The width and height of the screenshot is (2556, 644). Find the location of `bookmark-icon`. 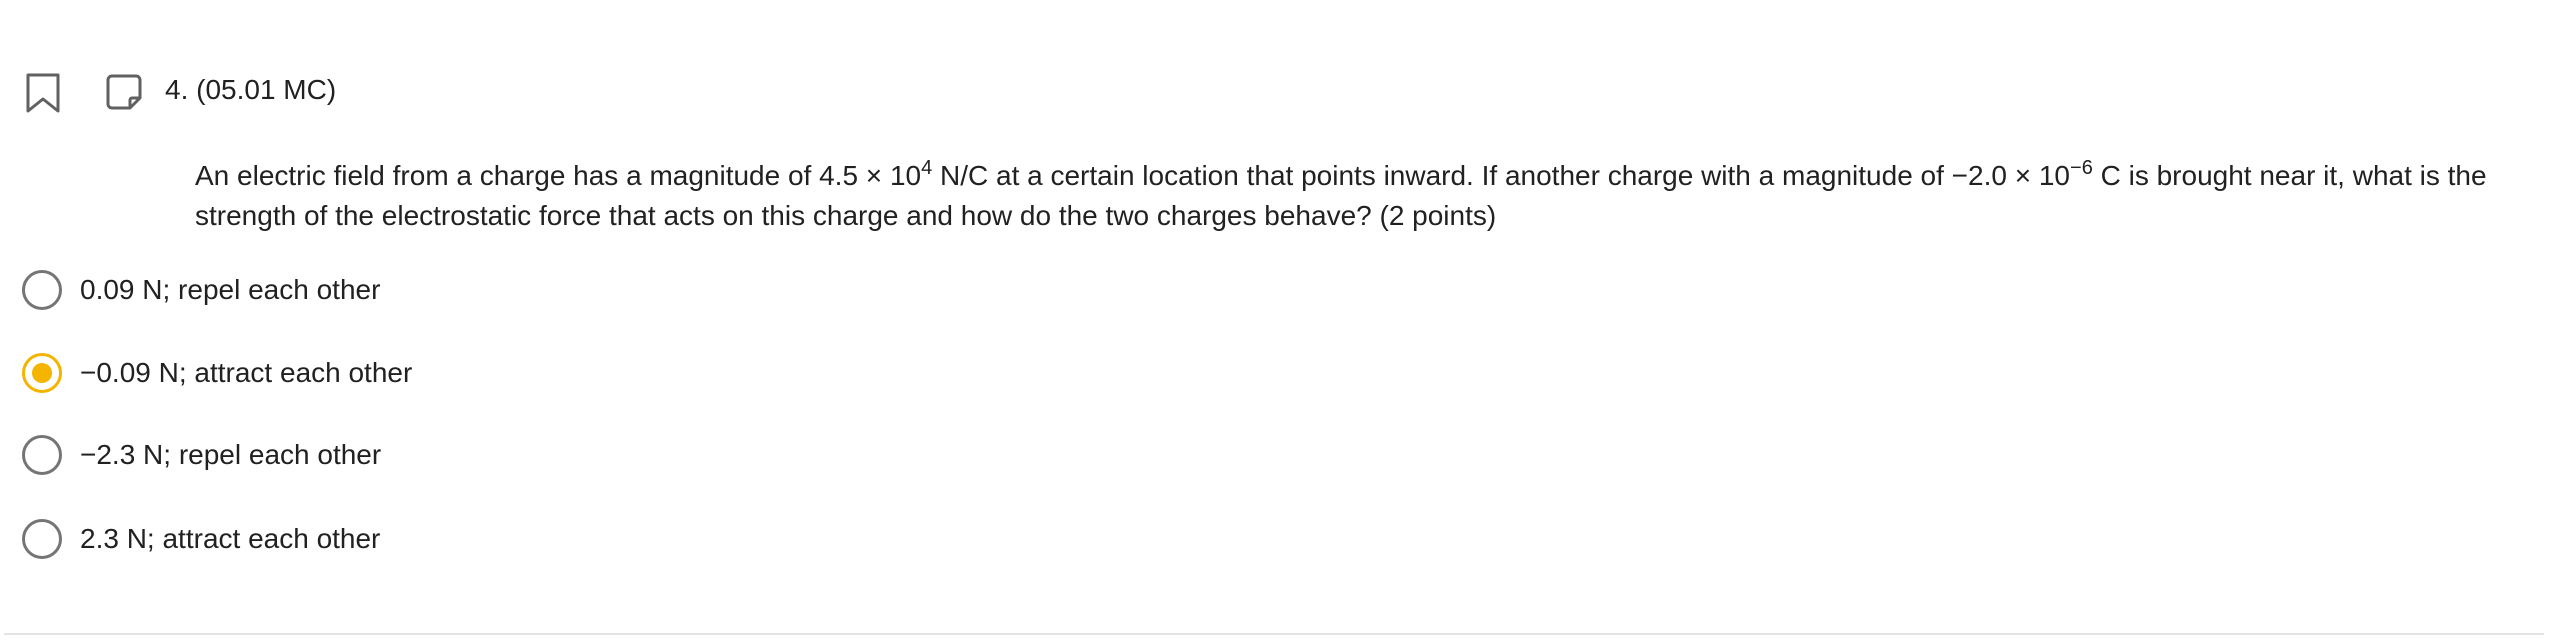

bookmark-icon is located at coordinates (43, 93).